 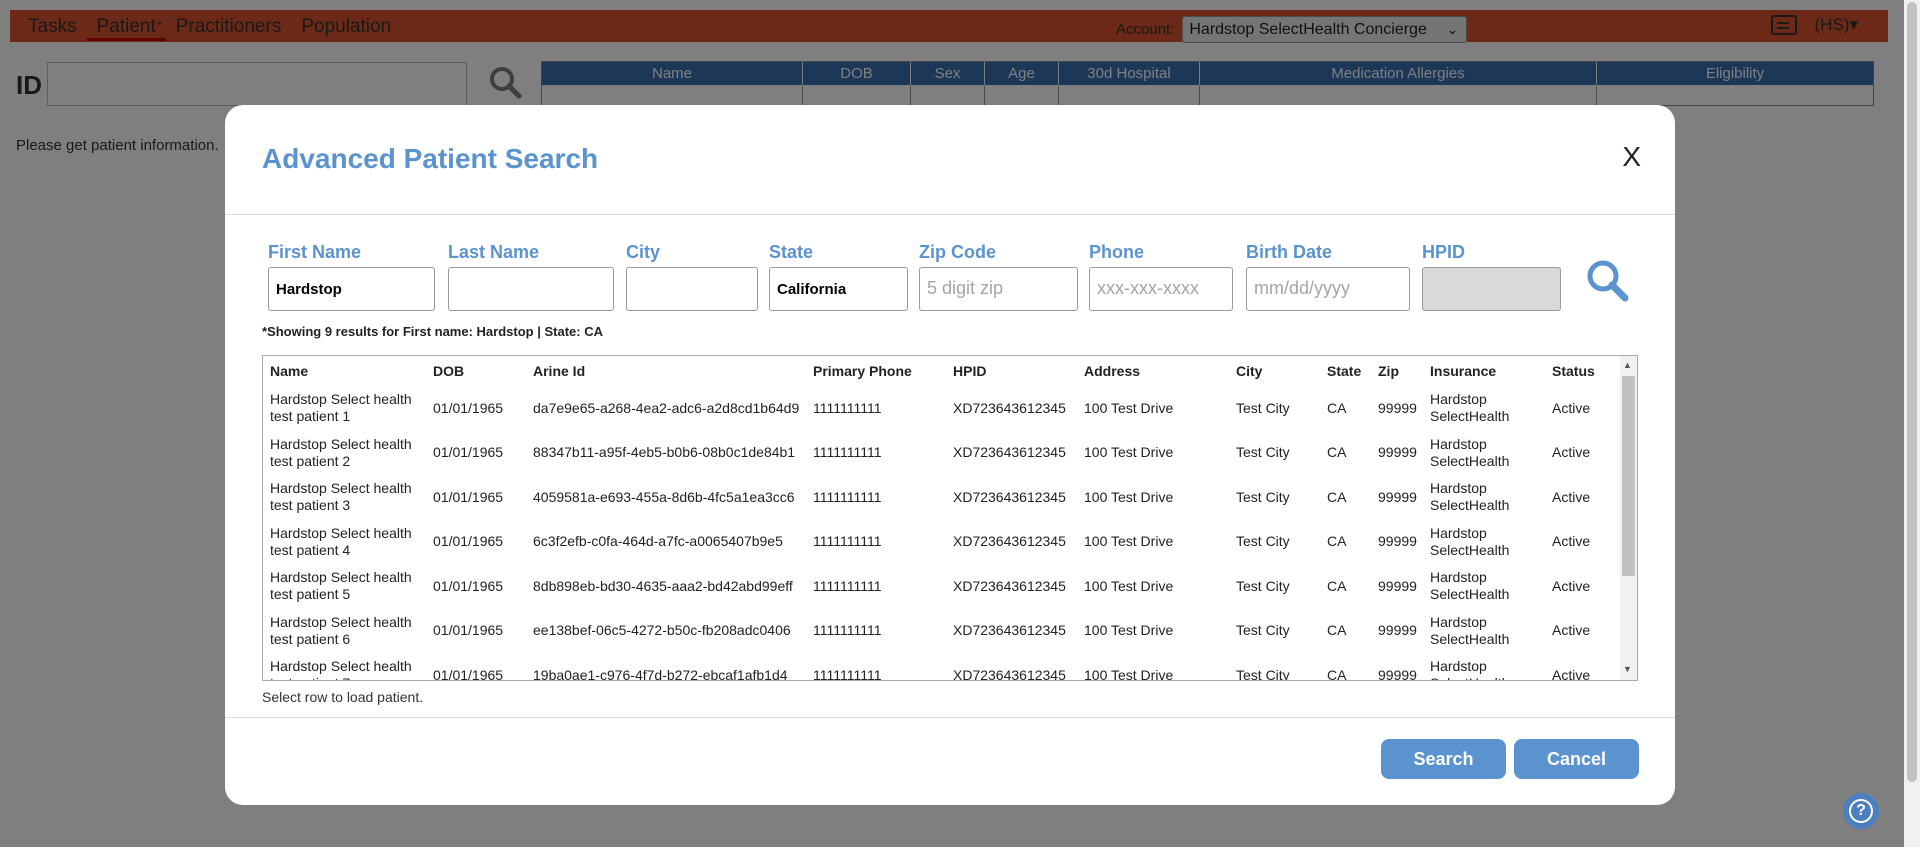 What do you see at coordinates (315, 252) in the screenshot?
I see `first-name-label: First Name` at bounding box center [315, 252].